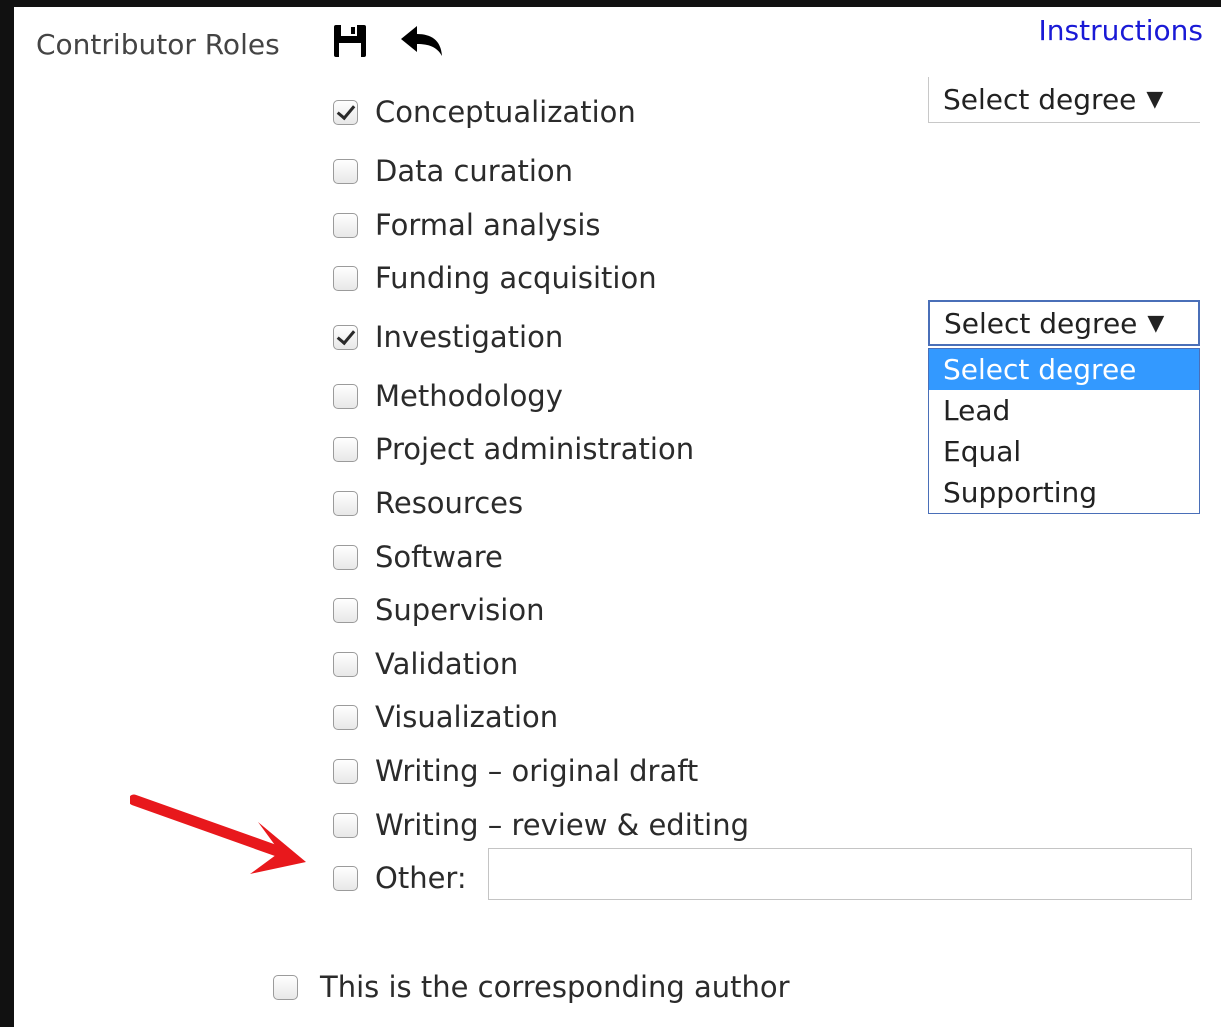 The height and width of the screenshot is (1027, 1221). I want to click on role-item: Validation, so click(425, 664).